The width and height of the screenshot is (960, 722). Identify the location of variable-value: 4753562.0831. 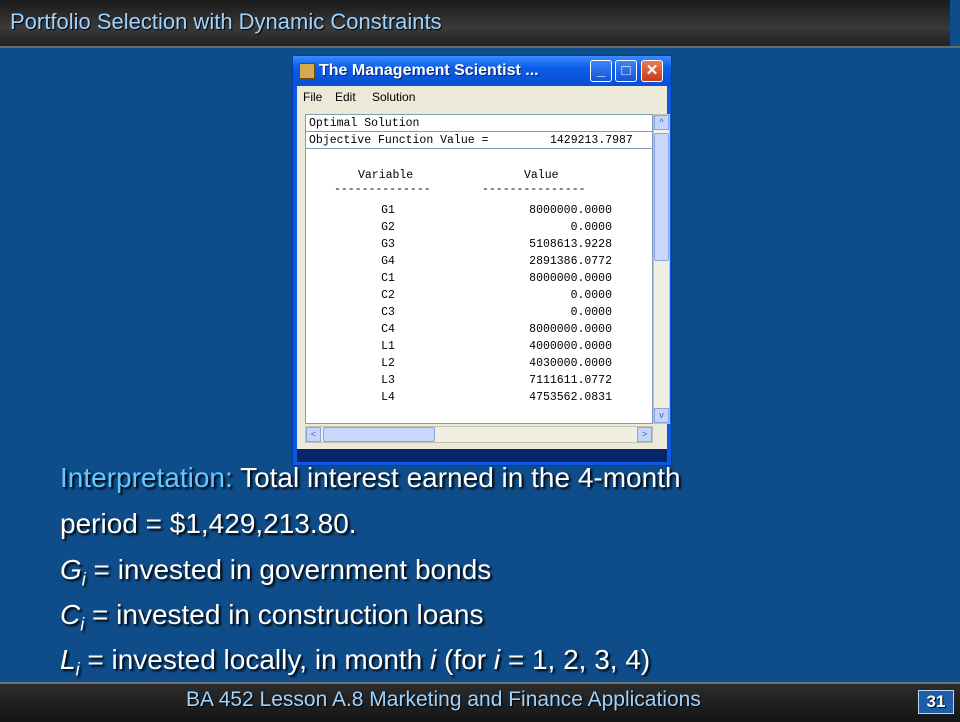
(570, 397).